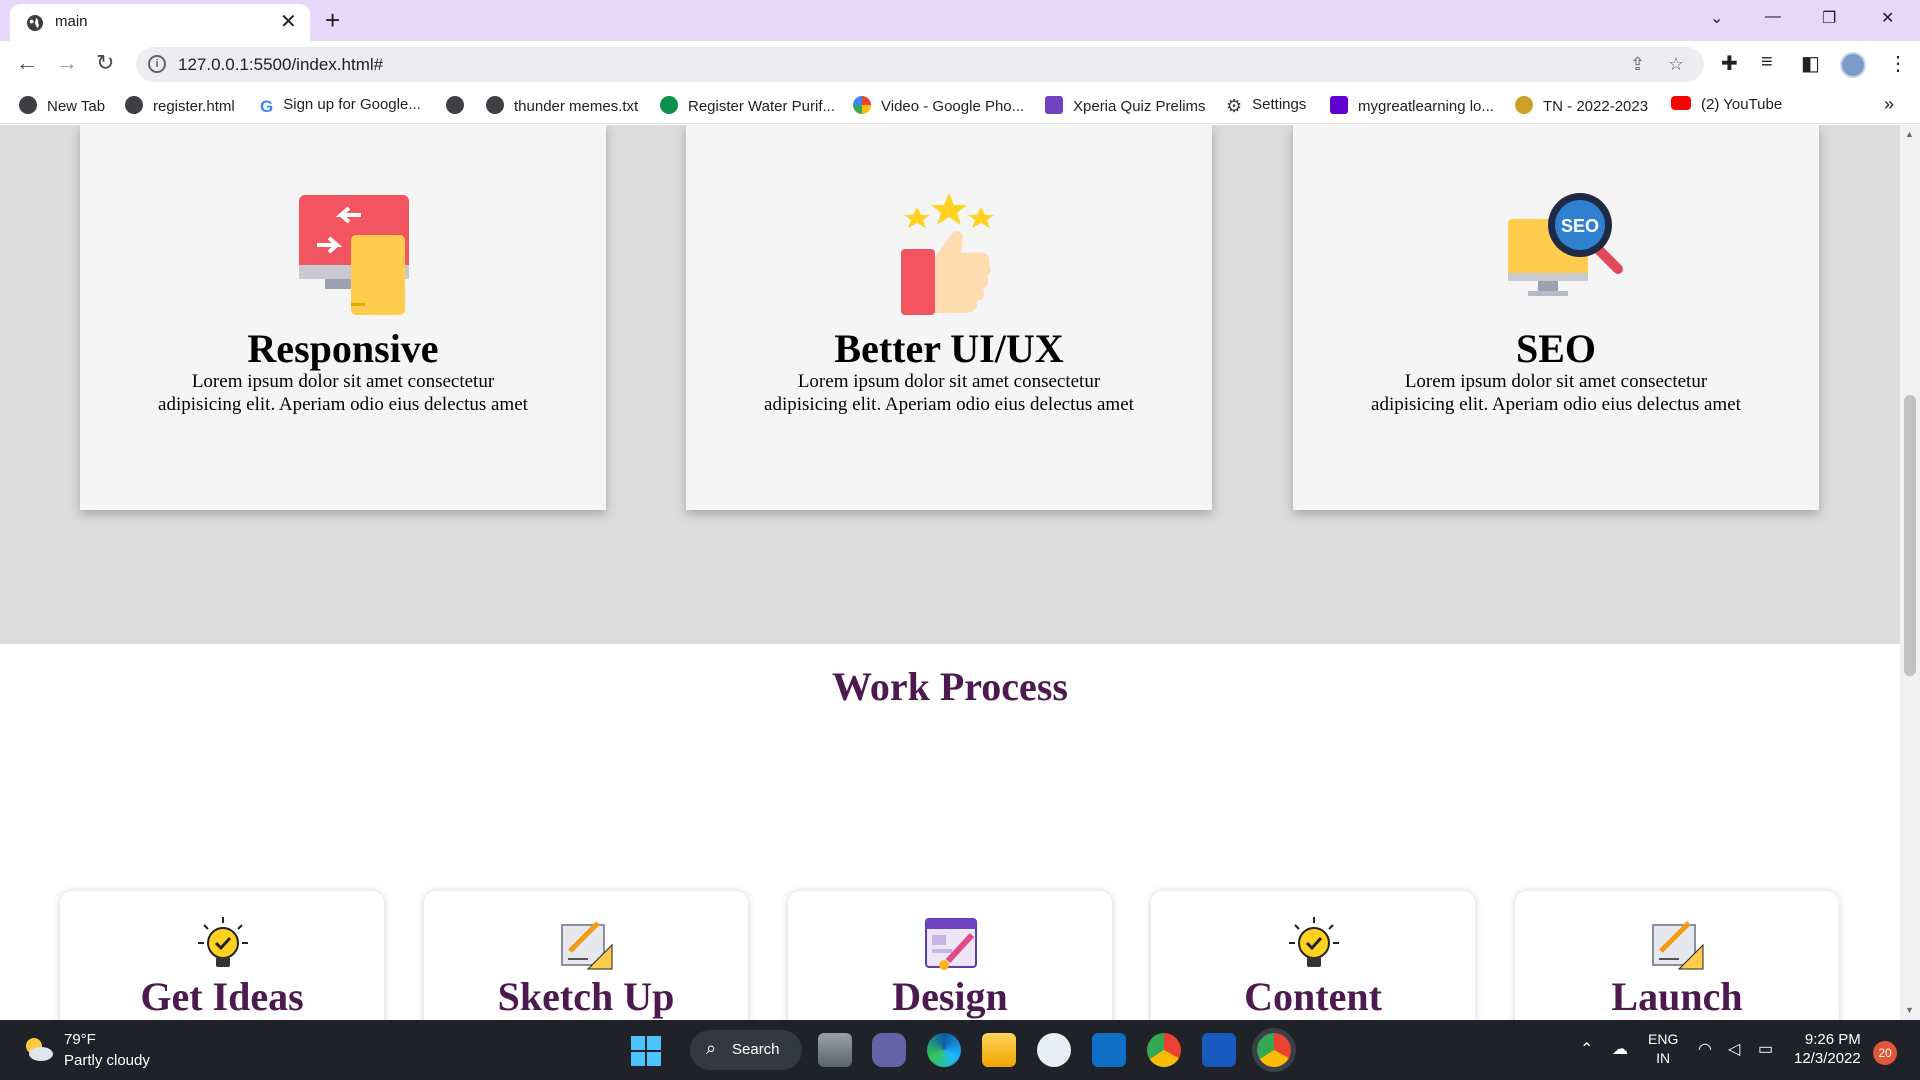 The image size is (1920, 1080). I want to click on lightbulb-icon, so click(223, 942).